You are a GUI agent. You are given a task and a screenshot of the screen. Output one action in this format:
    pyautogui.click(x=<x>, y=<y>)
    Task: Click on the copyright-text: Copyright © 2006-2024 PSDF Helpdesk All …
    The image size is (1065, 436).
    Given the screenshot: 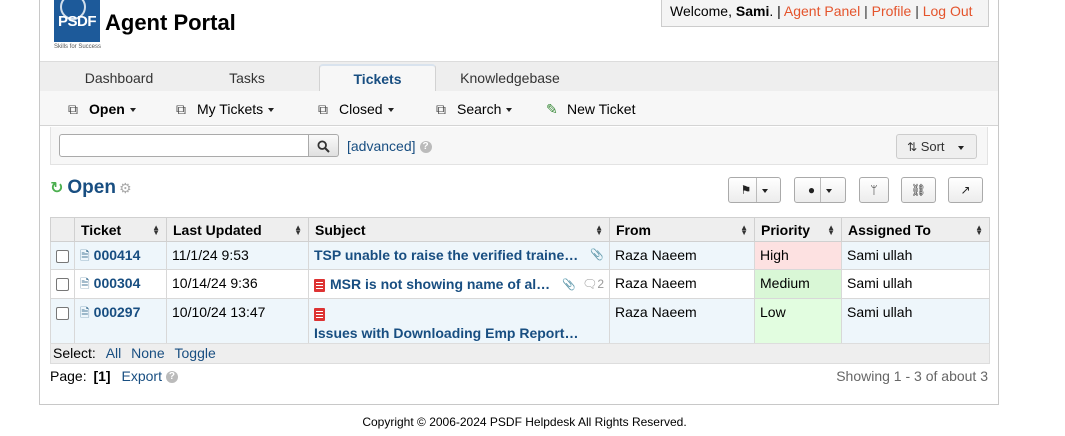 What is the action you would take?
    pyautogui.click(x=524, y=422)
    